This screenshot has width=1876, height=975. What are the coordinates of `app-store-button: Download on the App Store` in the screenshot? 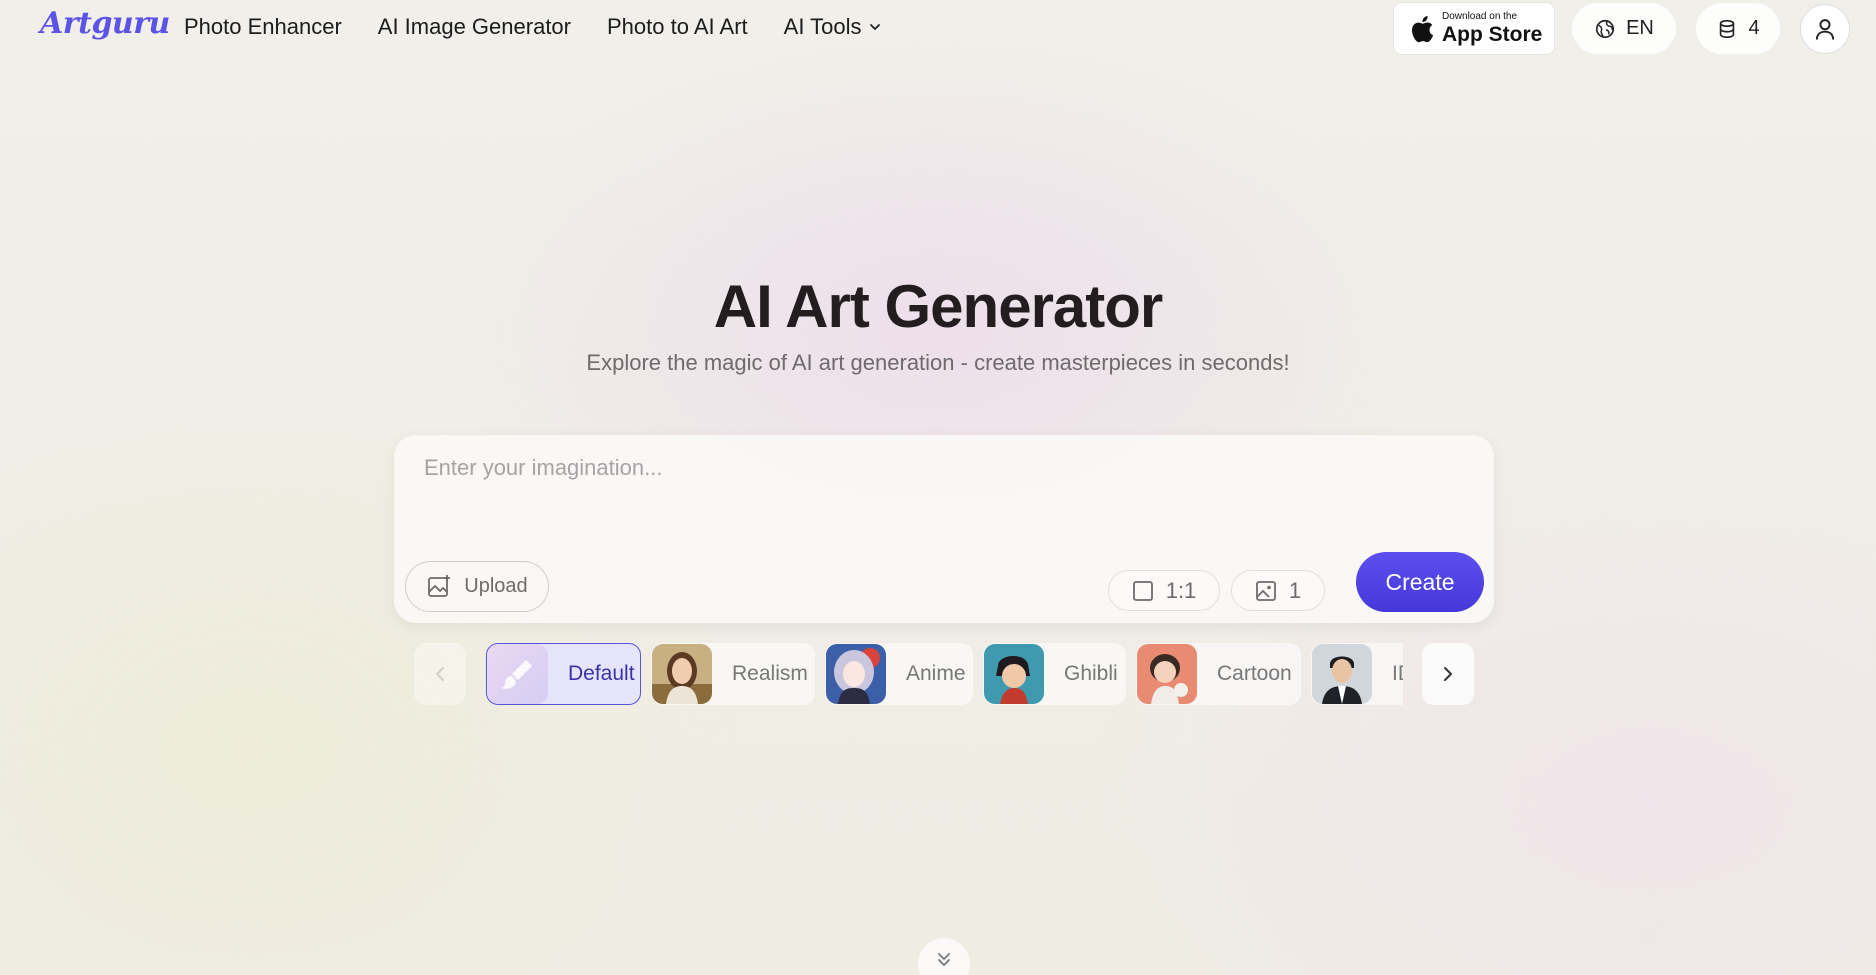 It's located at (1474, 28).